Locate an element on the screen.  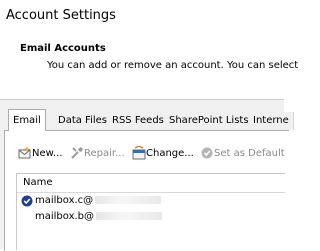
tab-sharepoint-lists: SharePoint Lists is located at coordinates (209, 121).